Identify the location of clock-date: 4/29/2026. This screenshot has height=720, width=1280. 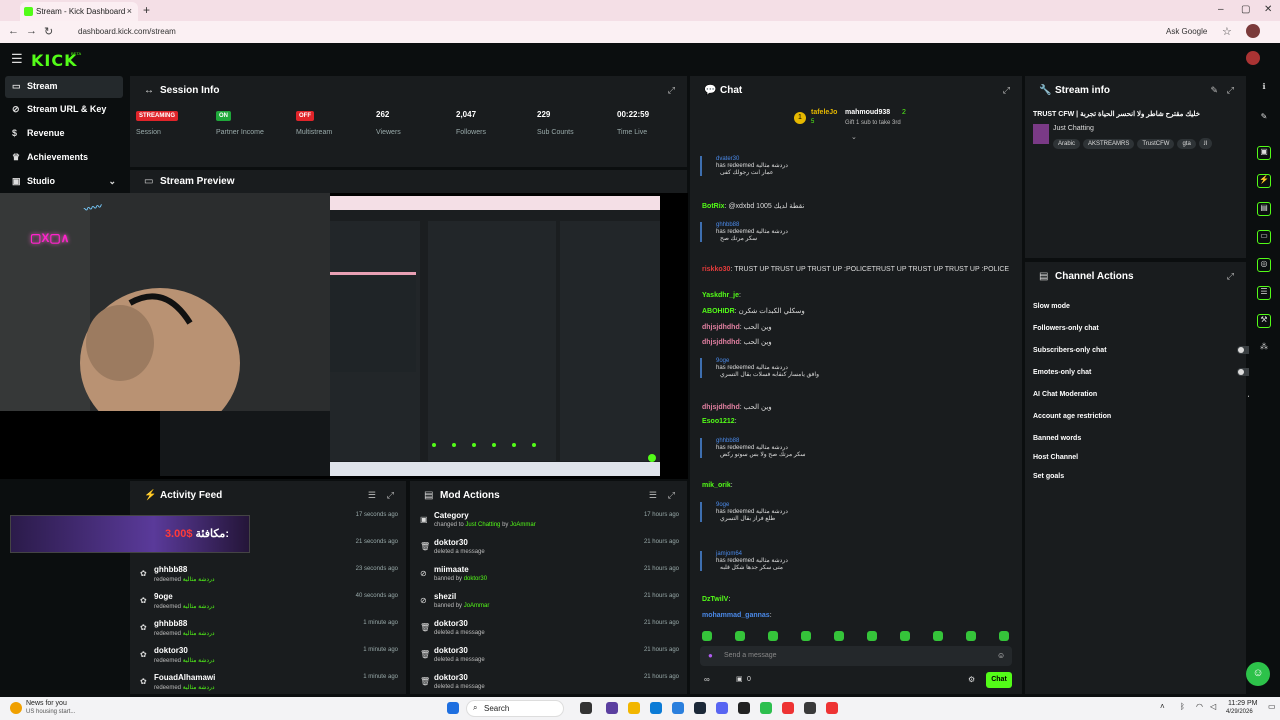
(1239, 712).